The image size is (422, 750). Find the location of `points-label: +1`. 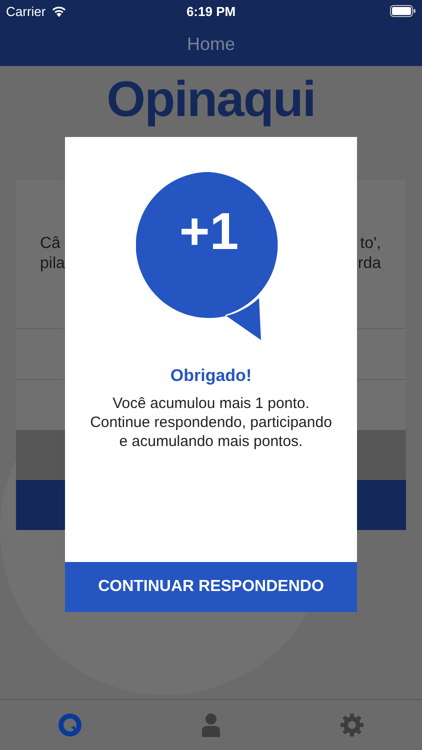

points-label: +1 is located at coordinates (209, 232).